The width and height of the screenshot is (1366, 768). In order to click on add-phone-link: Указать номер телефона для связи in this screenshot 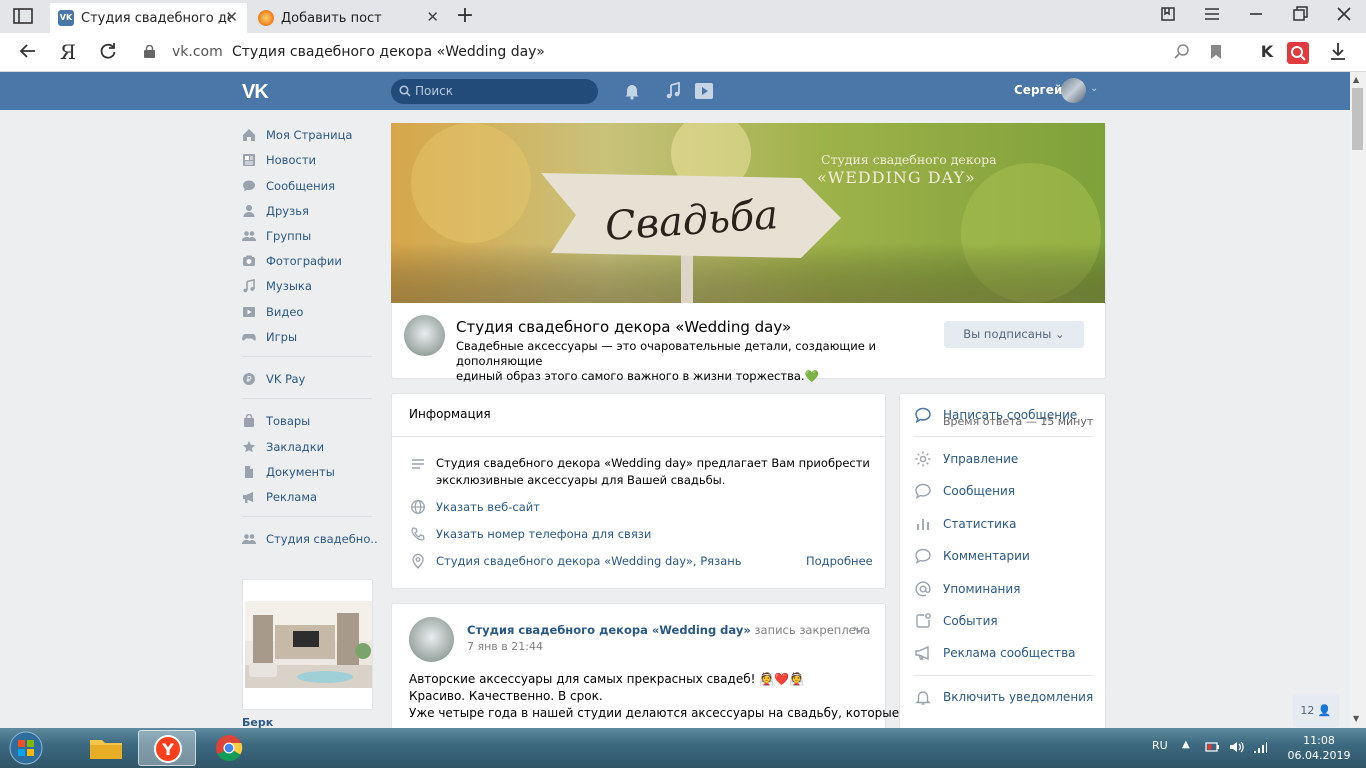, I will do `click(543, 534)`.